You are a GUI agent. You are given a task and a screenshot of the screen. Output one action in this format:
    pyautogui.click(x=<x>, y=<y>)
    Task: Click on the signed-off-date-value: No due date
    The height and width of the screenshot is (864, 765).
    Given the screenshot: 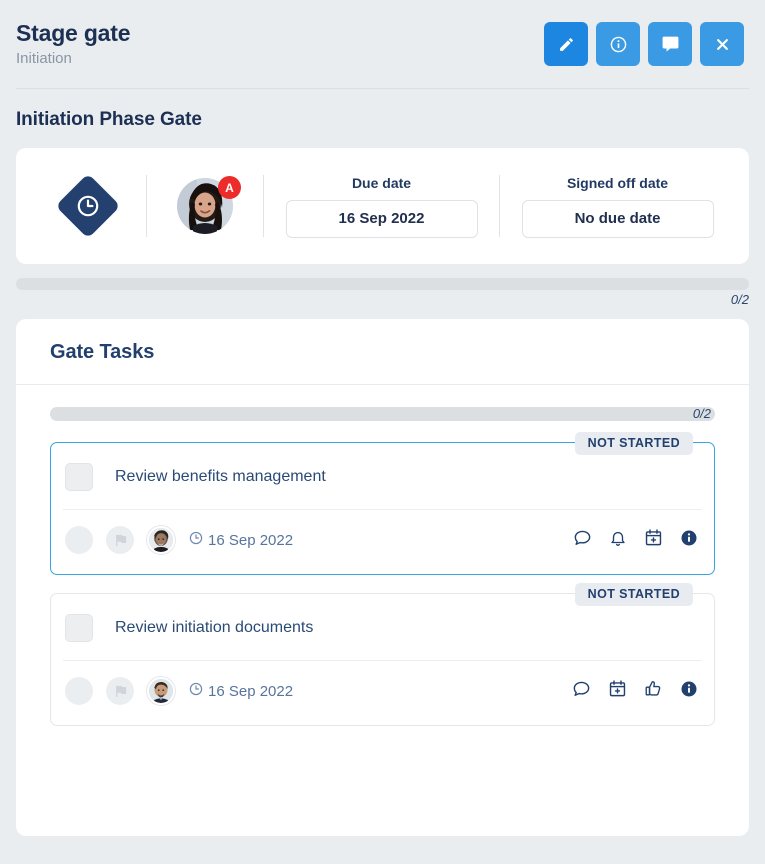 What is the action you would take?
    pyautogui.click(x=617, y=218)
    